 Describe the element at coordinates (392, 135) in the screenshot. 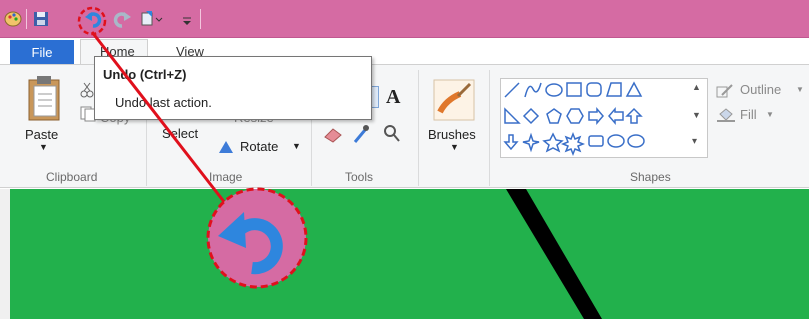

I see `magnifier-icon` at that location.